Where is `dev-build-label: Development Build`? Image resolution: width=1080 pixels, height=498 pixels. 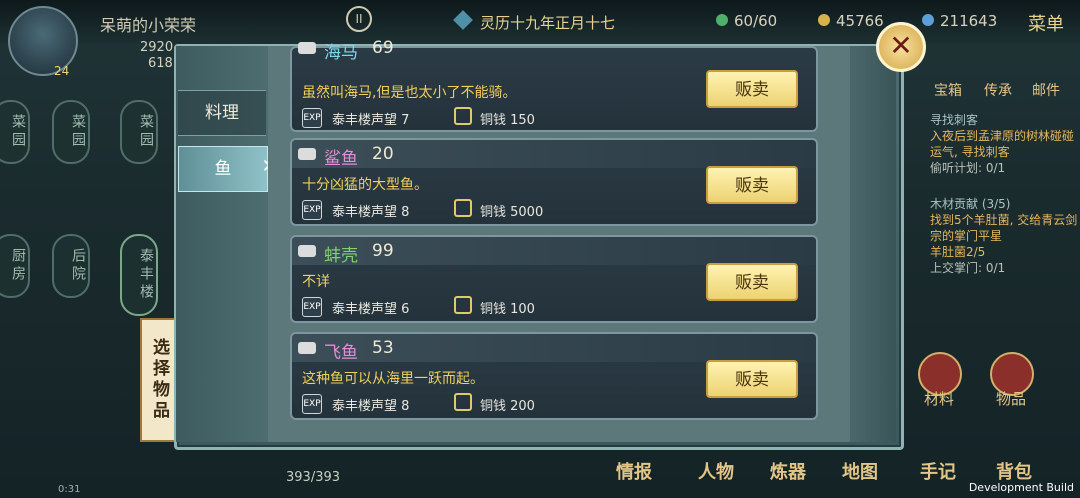
dev-build-label: Development Build is located at coordinates (1021, 487).